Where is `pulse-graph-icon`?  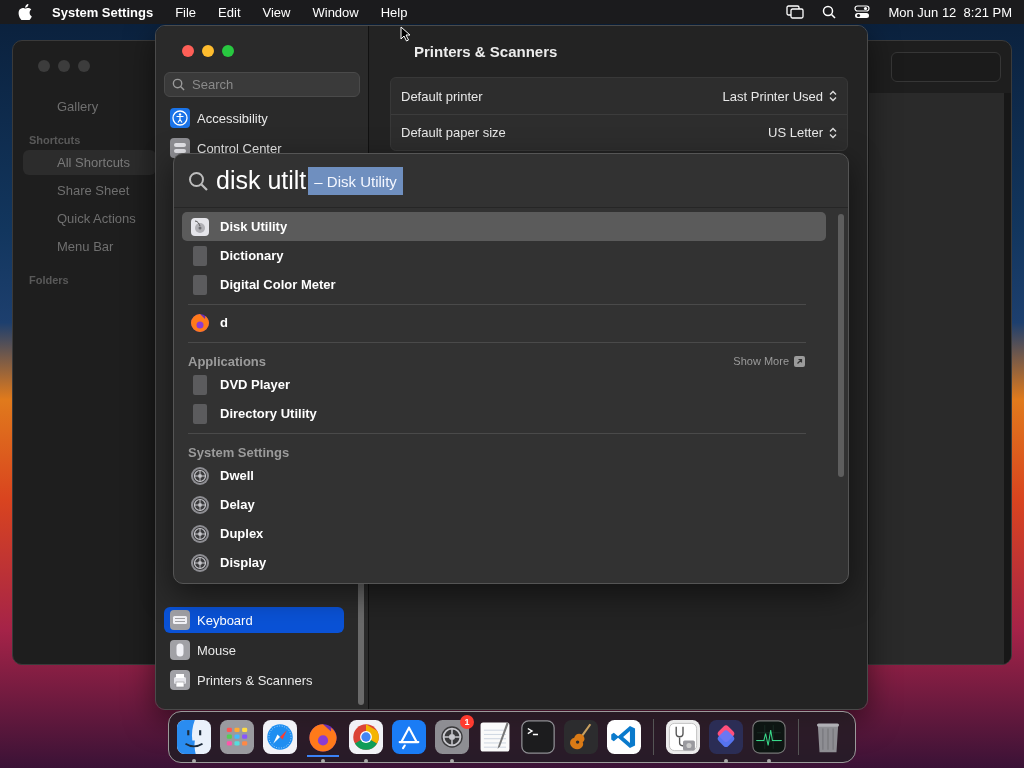 pulse-graph-icon is located at coordinates (769, 737).